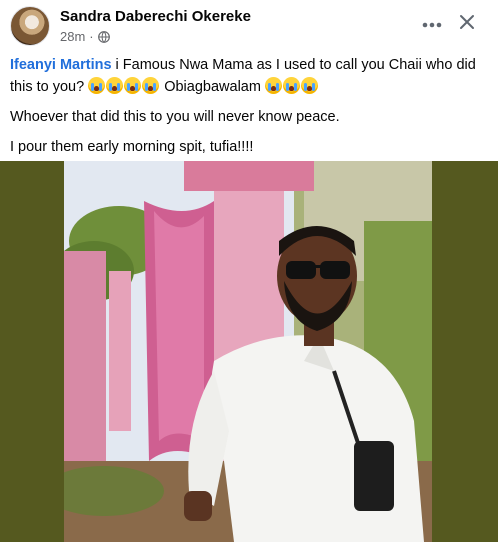  I want to click on globe-icon, so click(103, 36).